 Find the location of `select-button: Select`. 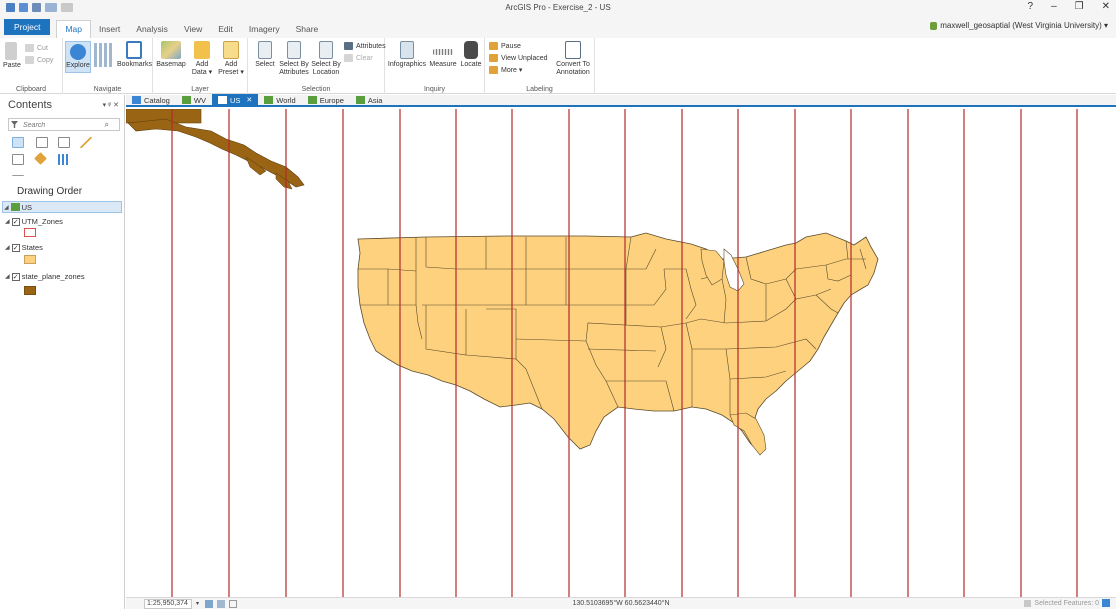

select-button: Select is located at coordinates (265, 55).